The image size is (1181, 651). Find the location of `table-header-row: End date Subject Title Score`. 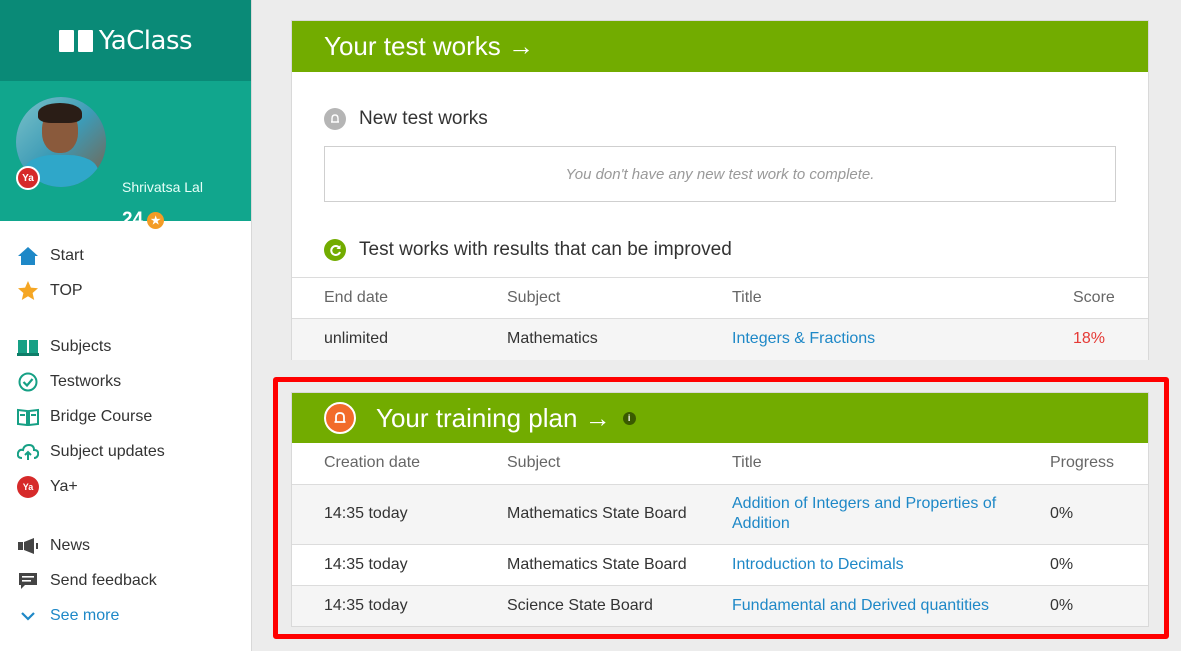

table-header-row: End date Subject Title Score is located at coordinates (720, 298).